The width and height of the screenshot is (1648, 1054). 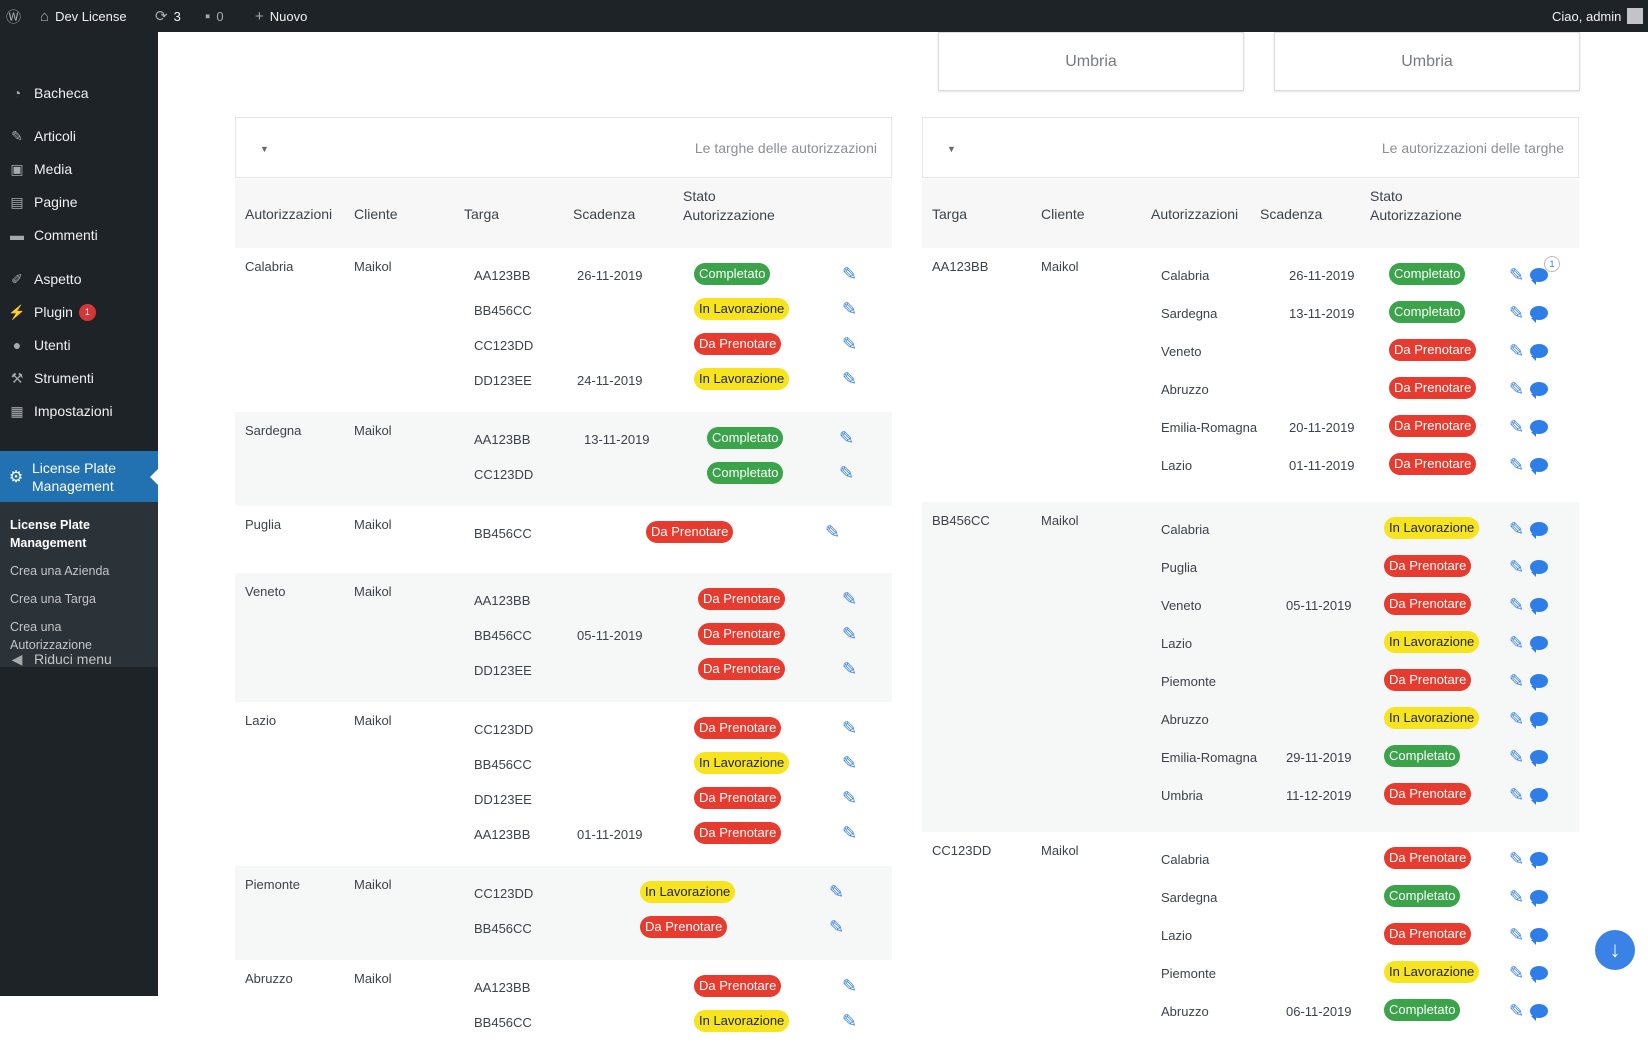 What do you see at coordinates (79, 169) in the screenshot?
I see `sidebar-item-media: ▣ Media` at bounding box center [79, 169].